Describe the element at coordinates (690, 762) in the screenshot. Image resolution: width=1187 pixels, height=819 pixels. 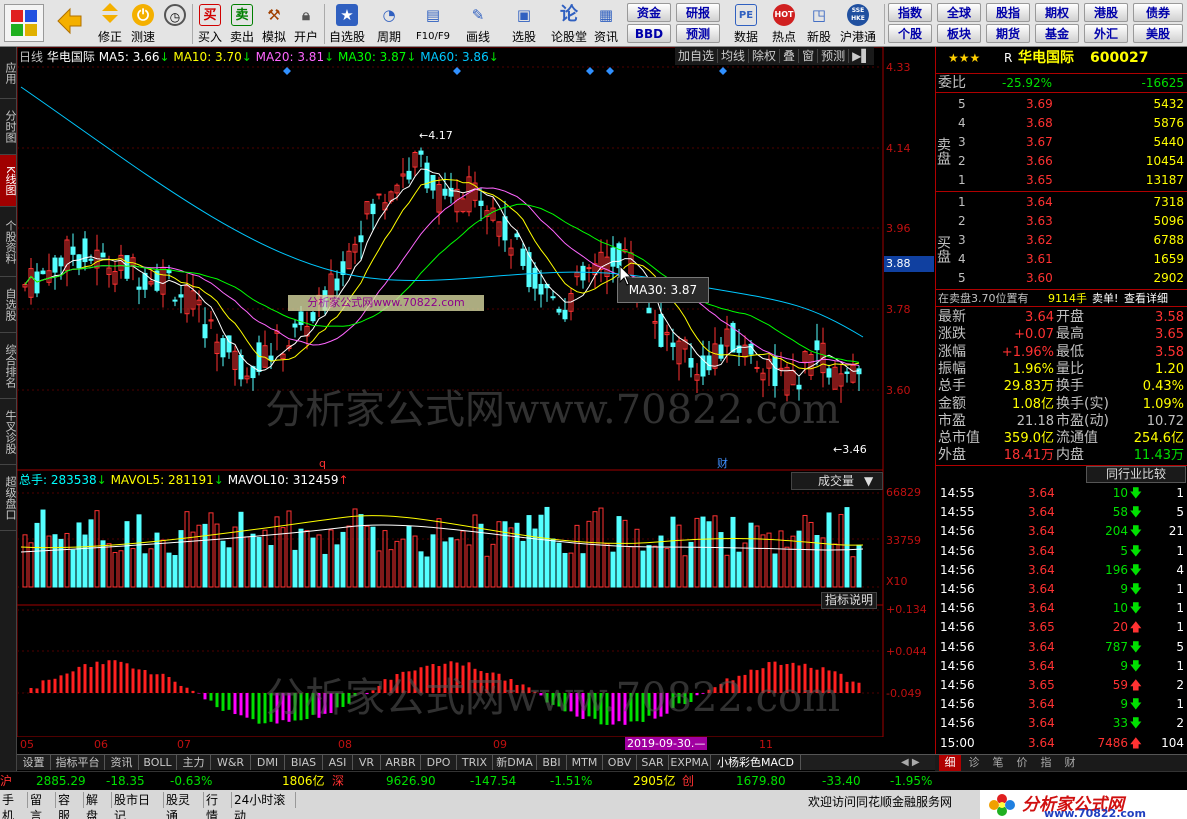
I see `indicator-tab: EXPMA` at that location.